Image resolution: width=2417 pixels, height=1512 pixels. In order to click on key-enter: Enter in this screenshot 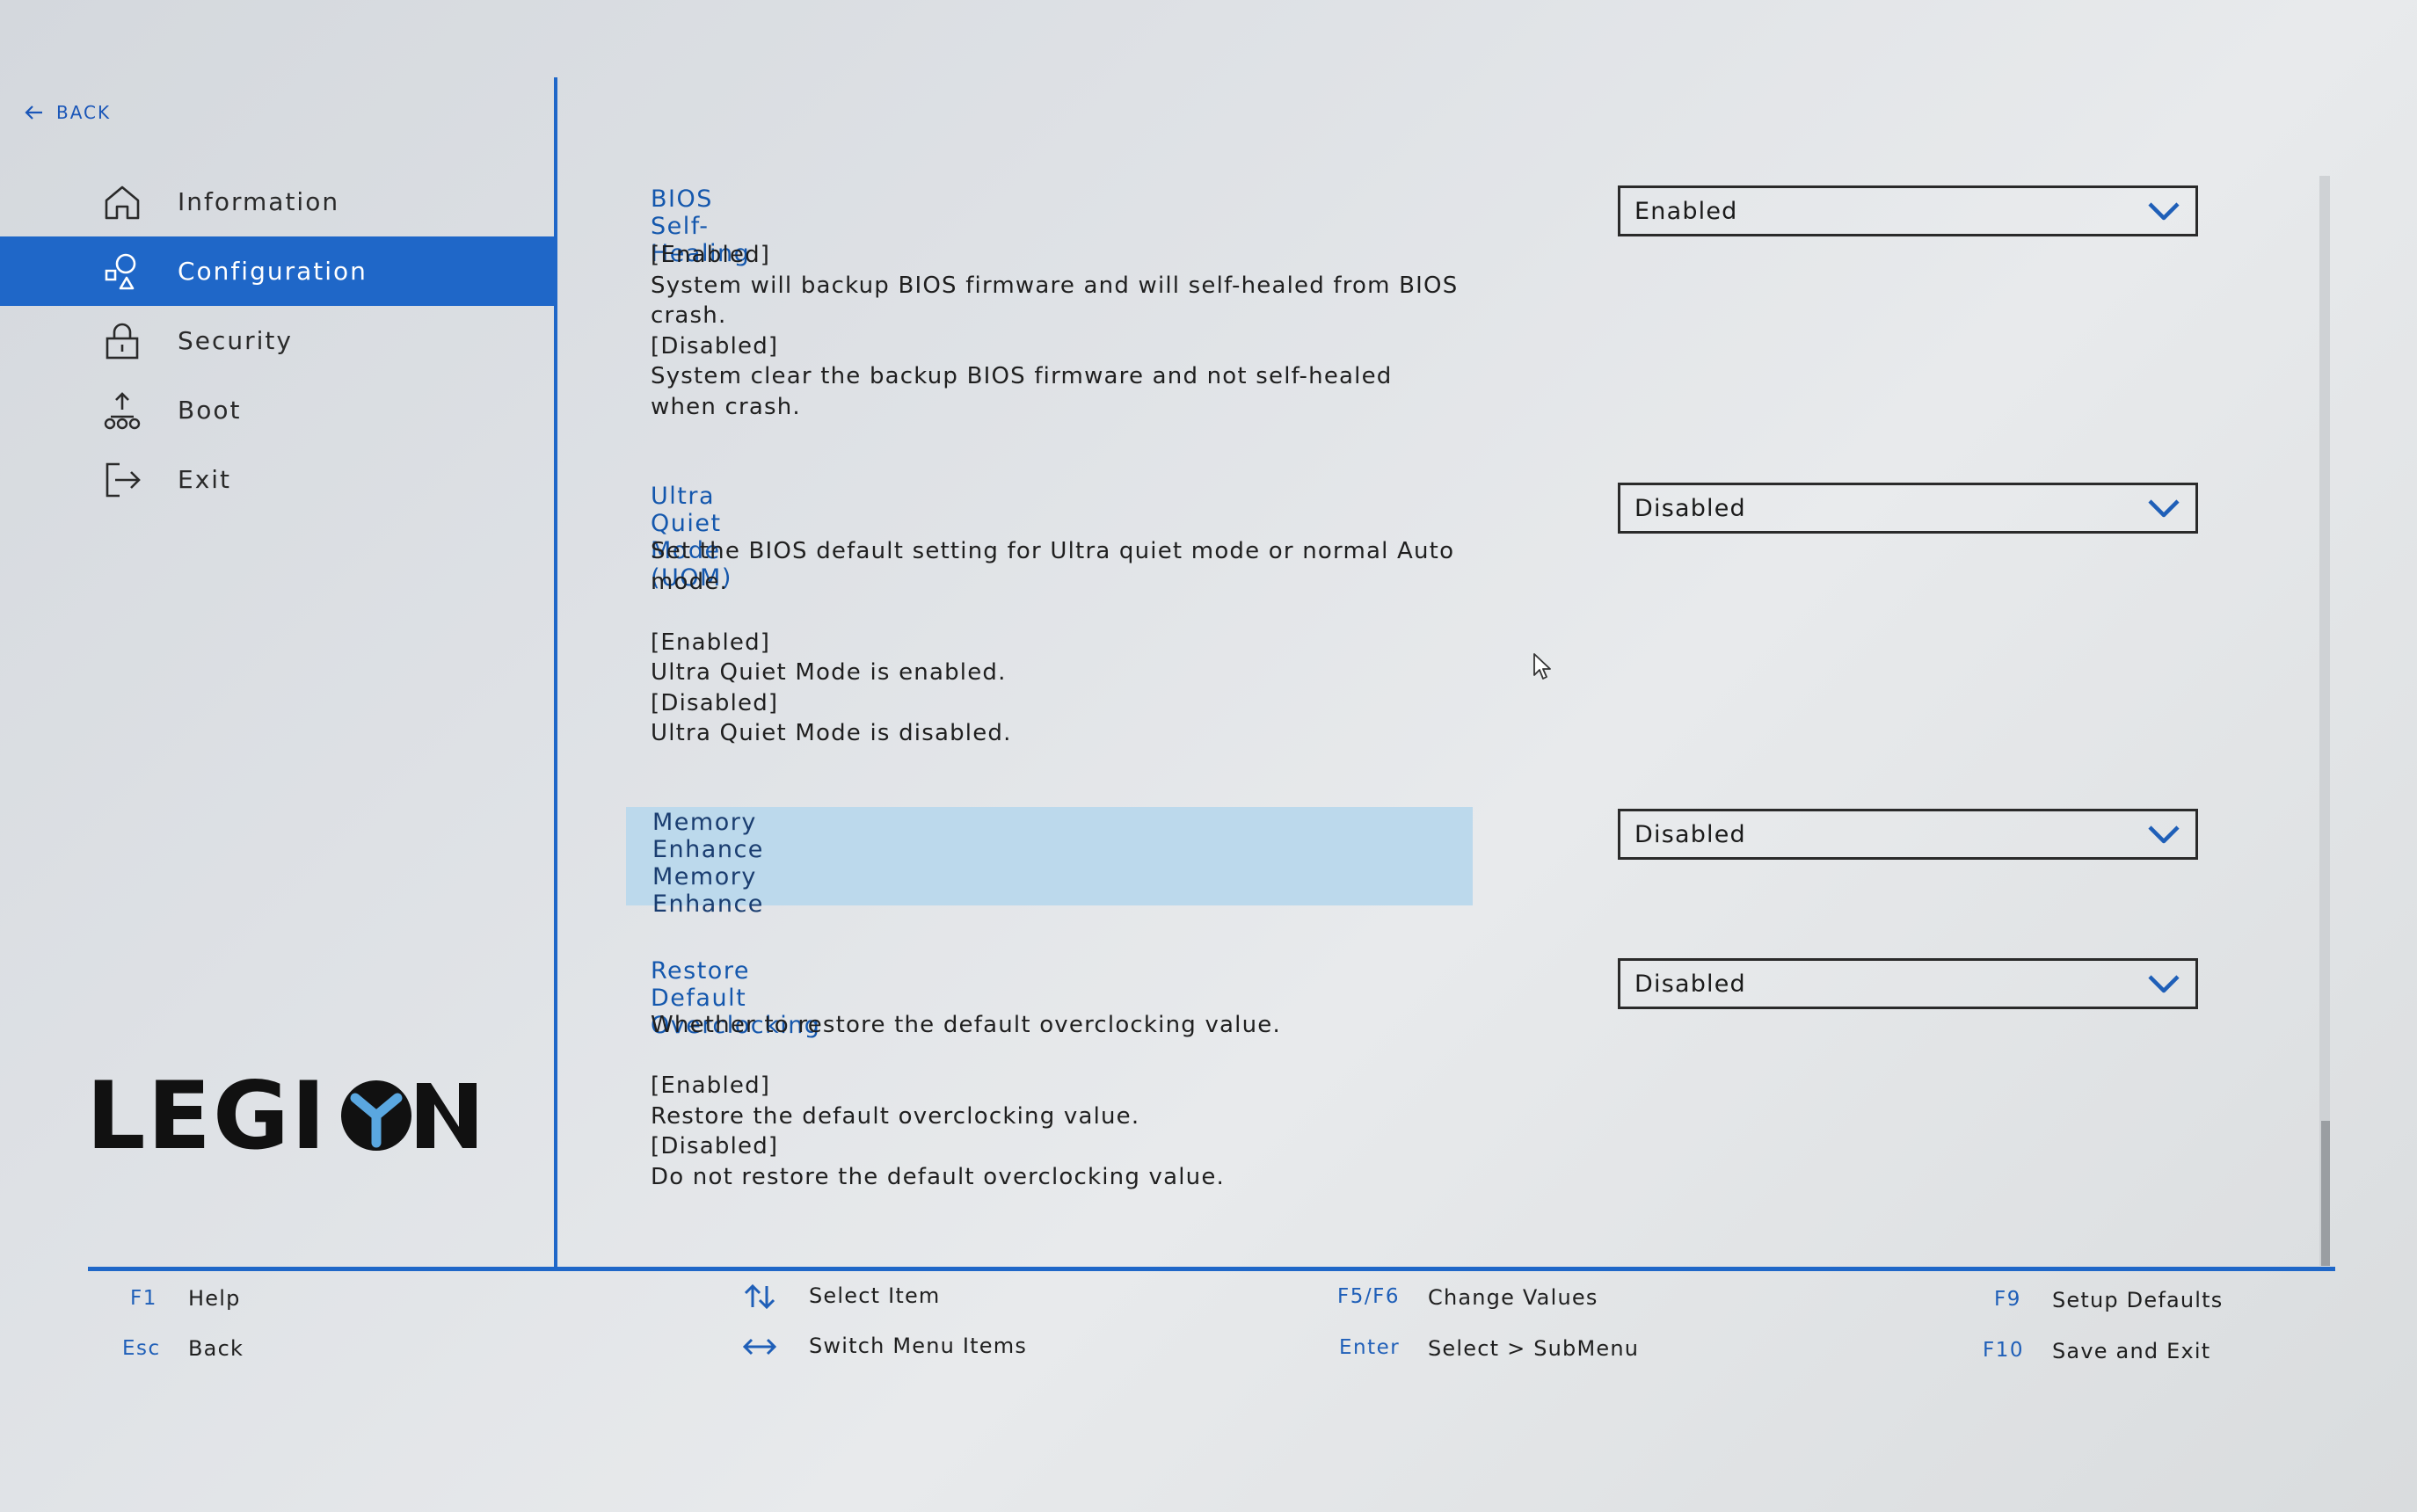, I will do `click(1370, 1347)`.